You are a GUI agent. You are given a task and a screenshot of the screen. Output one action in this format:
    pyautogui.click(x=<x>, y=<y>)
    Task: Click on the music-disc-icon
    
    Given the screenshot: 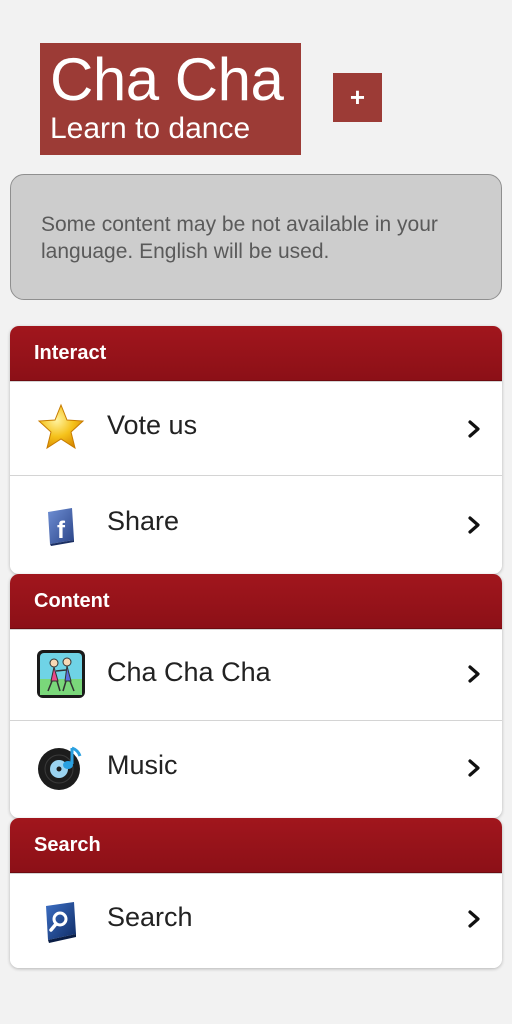 What is the action you would take?
    pyautogui.click(x=60, y=768)
    